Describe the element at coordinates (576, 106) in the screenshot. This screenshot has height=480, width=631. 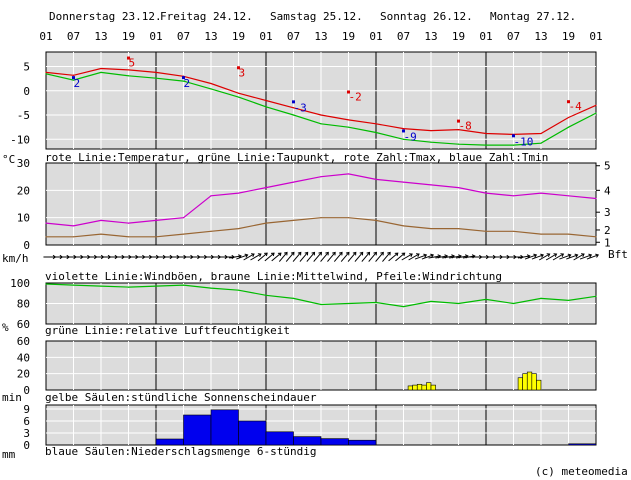
I see `tmax-label: -4` at that location.